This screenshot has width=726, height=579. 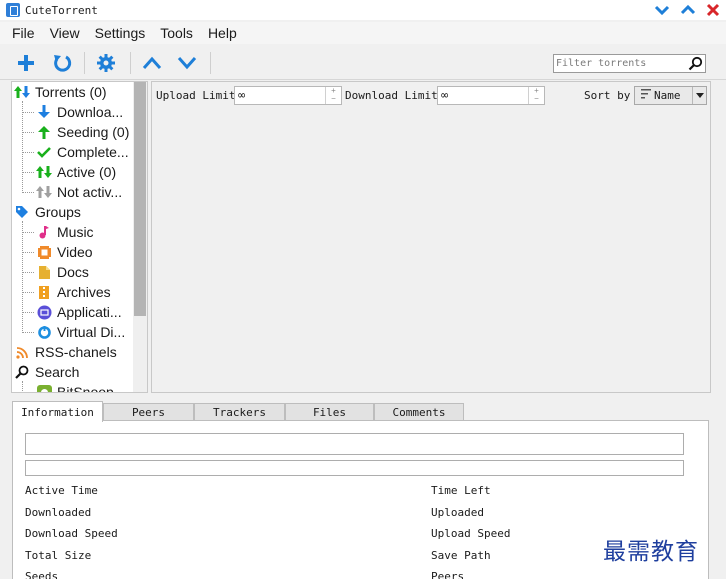 What do you see at coordinates (44, 232) in the screenshot?
I see `music-icon` at bounding box center [44, 232].